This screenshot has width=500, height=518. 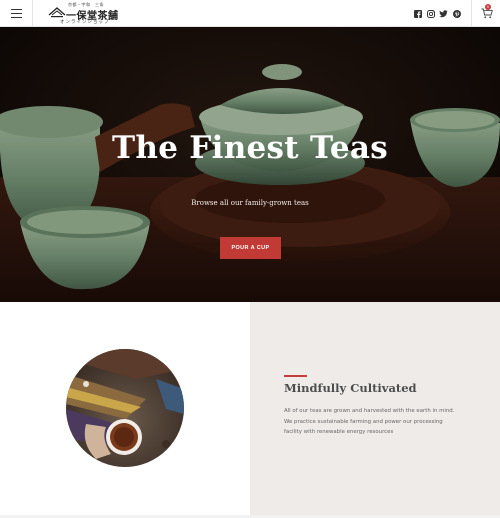 What do you see at coordinates (250, 203) in the screenshot?
I see `hero-subtitle: Browse all our family-grown teas` at bounding box center [250, 203].